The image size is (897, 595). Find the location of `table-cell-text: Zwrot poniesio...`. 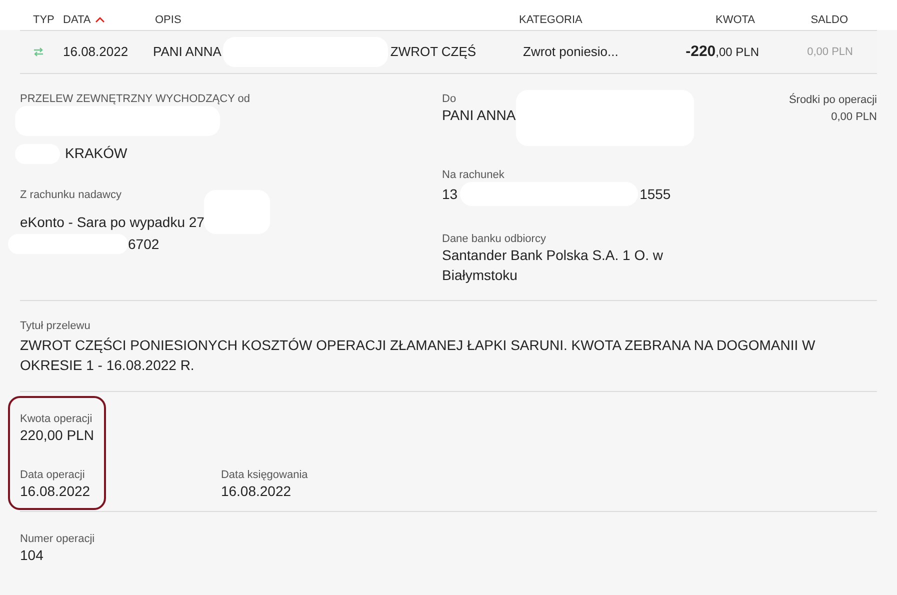

table-cell-text: Zwrot poniesio... is located at coordinates (571, 52).